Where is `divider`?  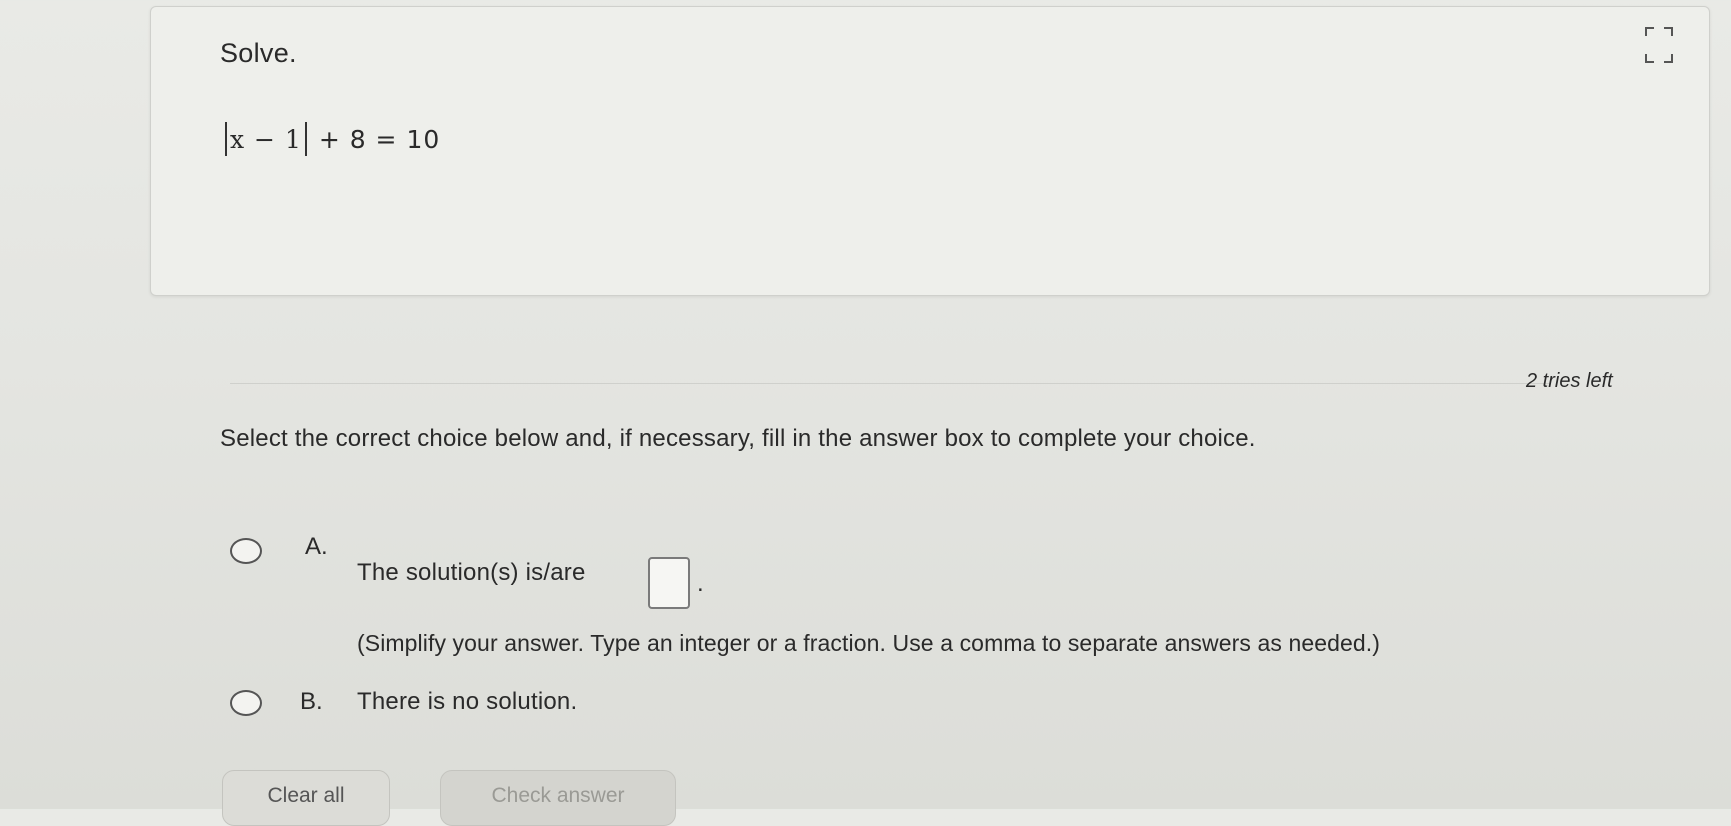
divider is located at coordinates (890, 383).